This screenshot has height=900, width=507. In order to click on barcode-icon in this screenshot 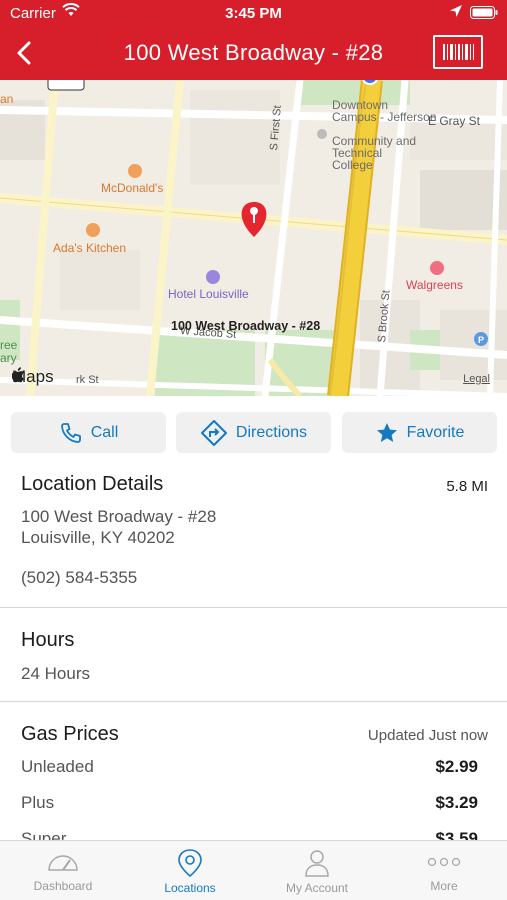, I will do `click(458, 52)`.